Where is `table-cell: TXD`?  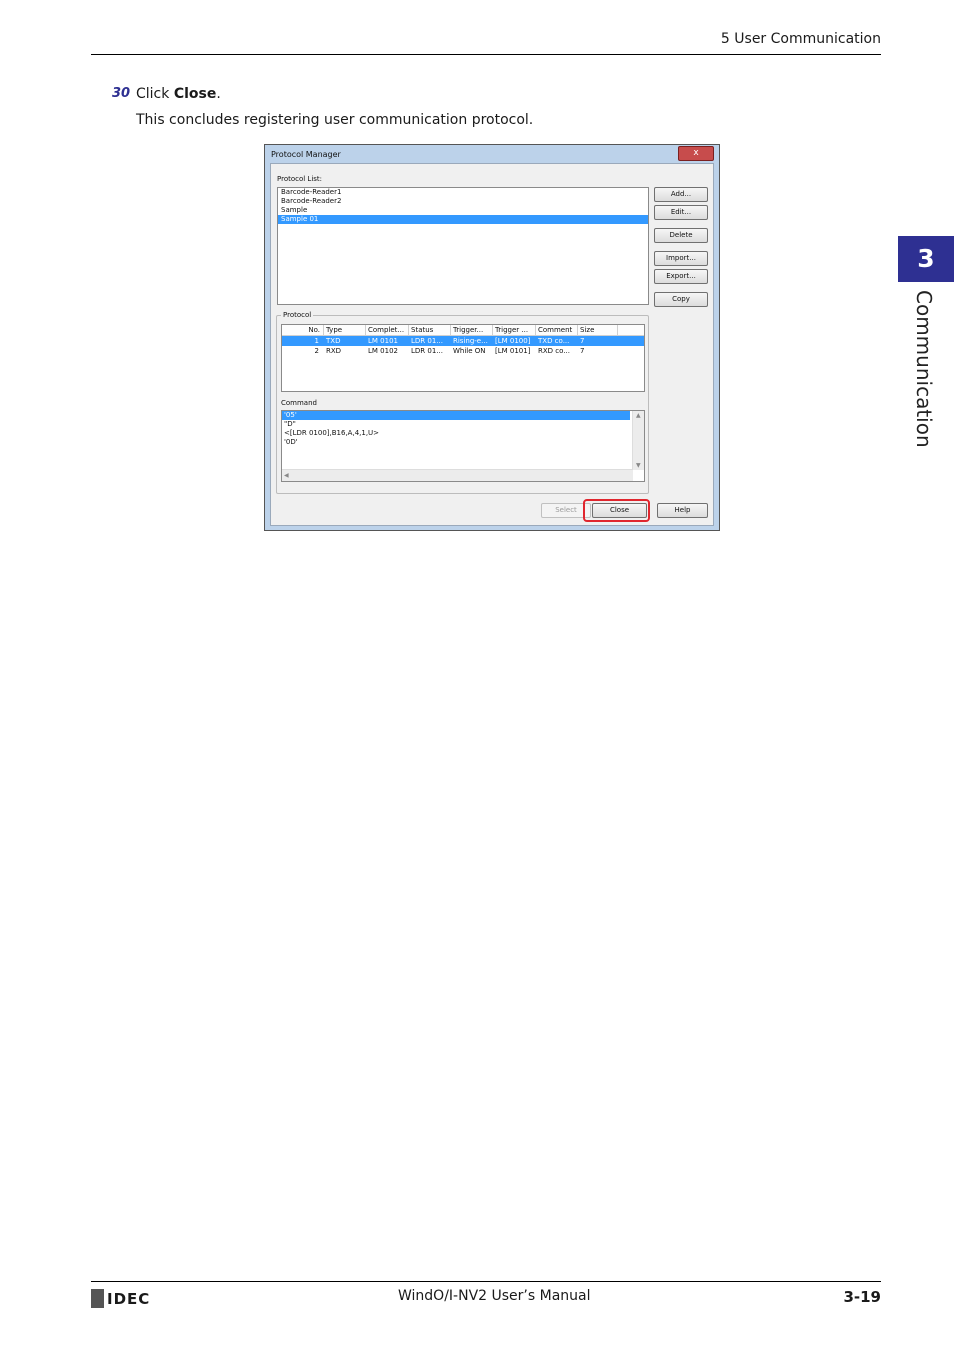
table-cell: TXD is located at coordinates (333, 341).